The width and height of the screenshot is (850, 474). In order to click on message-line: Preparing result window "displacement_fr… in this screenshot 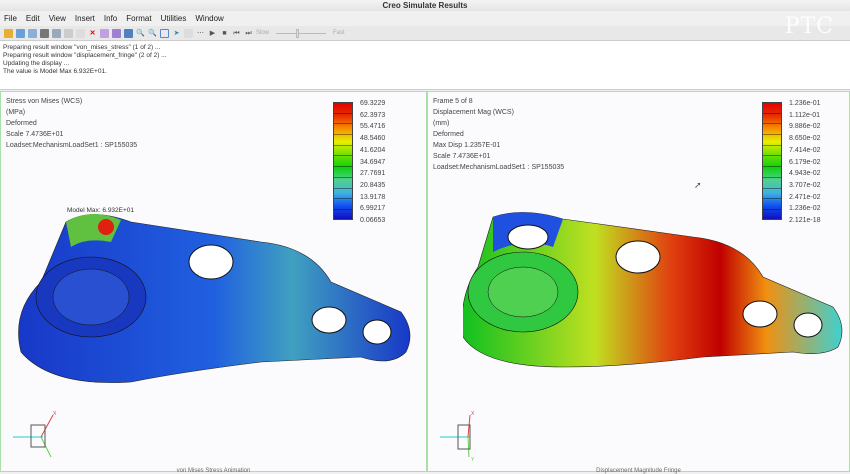, I will do `click(85, 55)`.